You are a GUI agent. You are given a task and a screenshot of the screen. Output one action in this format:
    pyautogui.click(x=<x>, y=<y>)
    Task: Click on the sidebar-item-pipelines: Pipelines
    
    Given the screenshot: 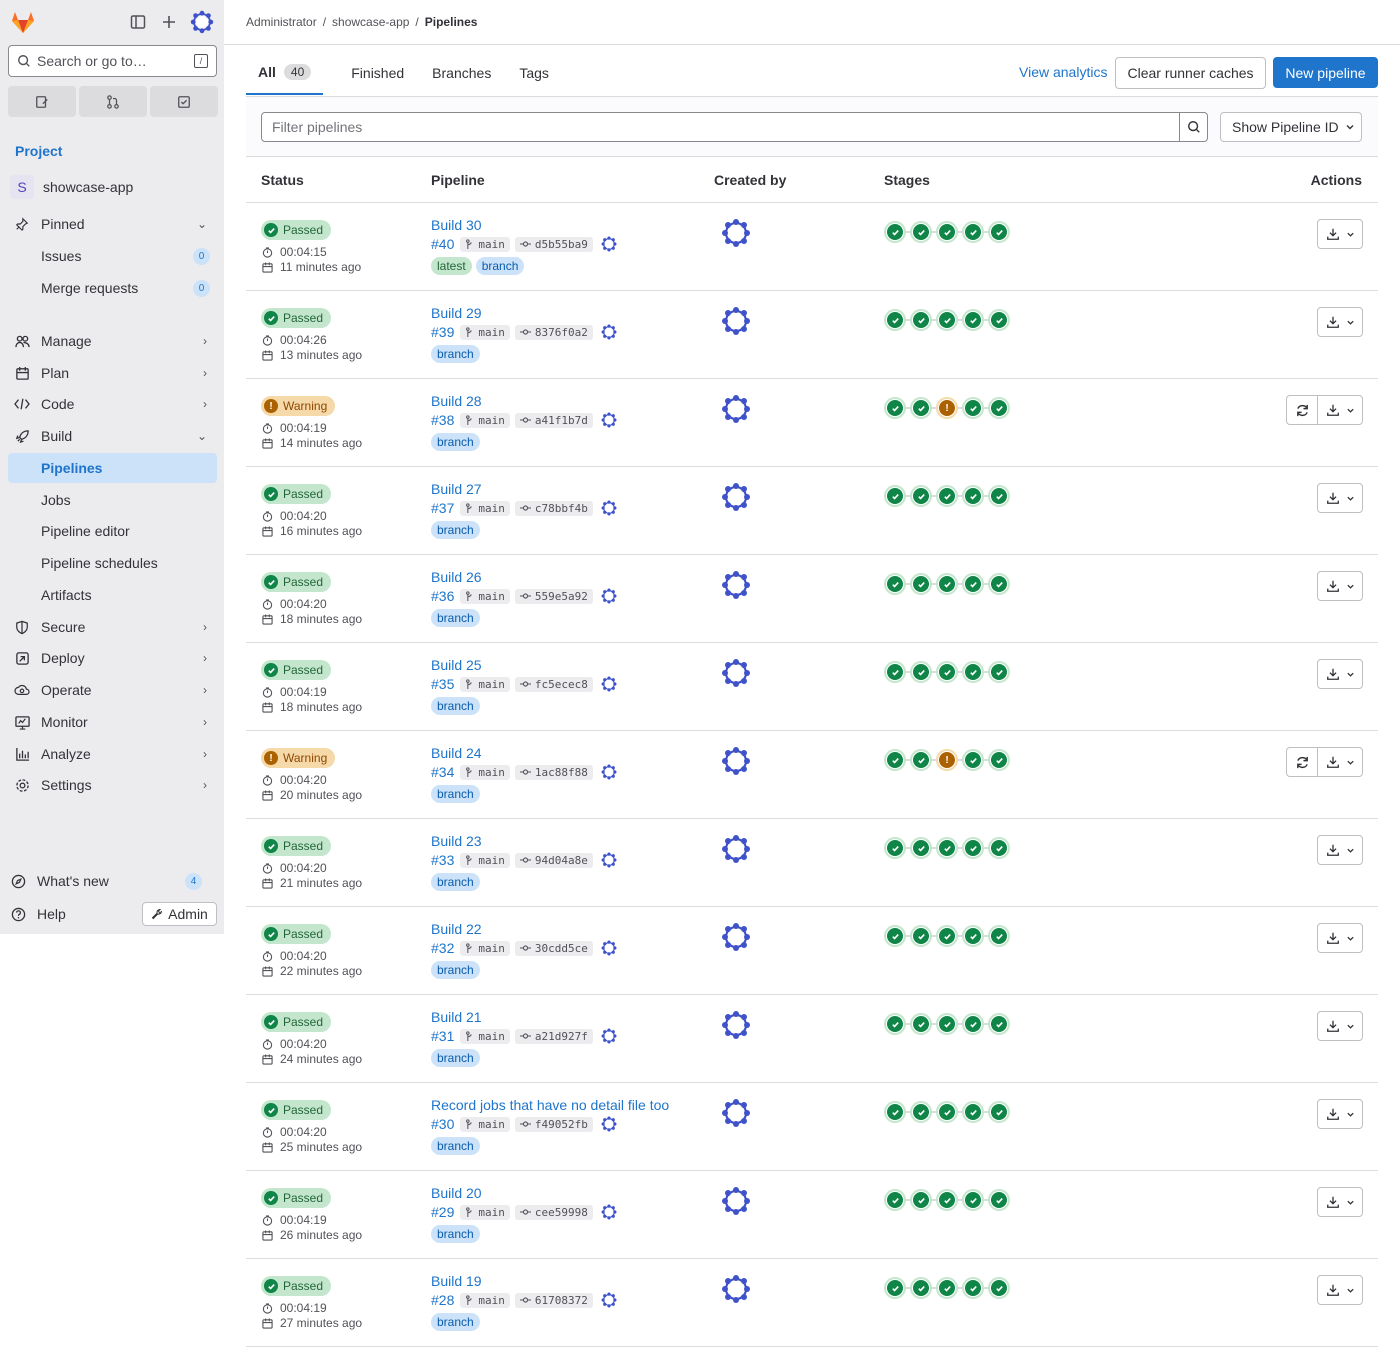 What is the action you would take?
    pyautogui.click(x=112, y=468)
    